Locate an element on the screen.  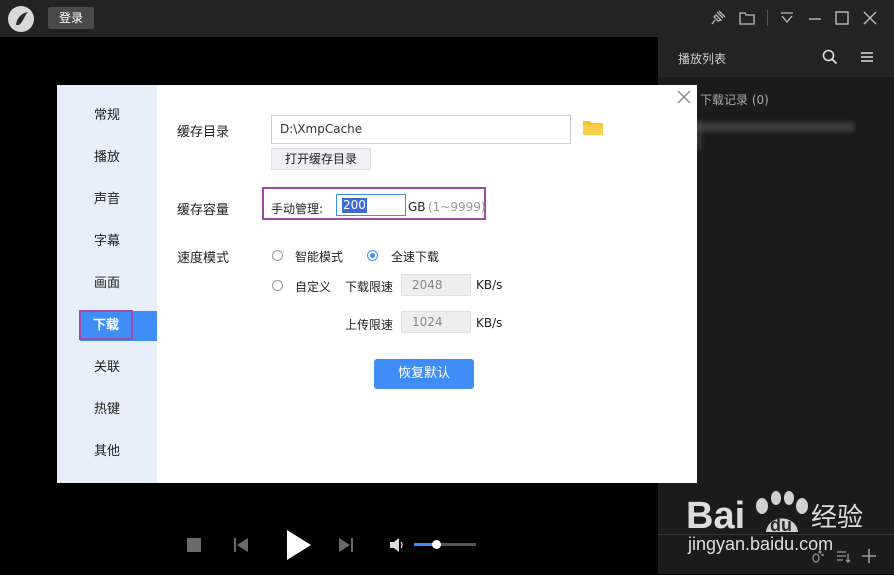
list-menu-icon is located at coordinates (867, 57).